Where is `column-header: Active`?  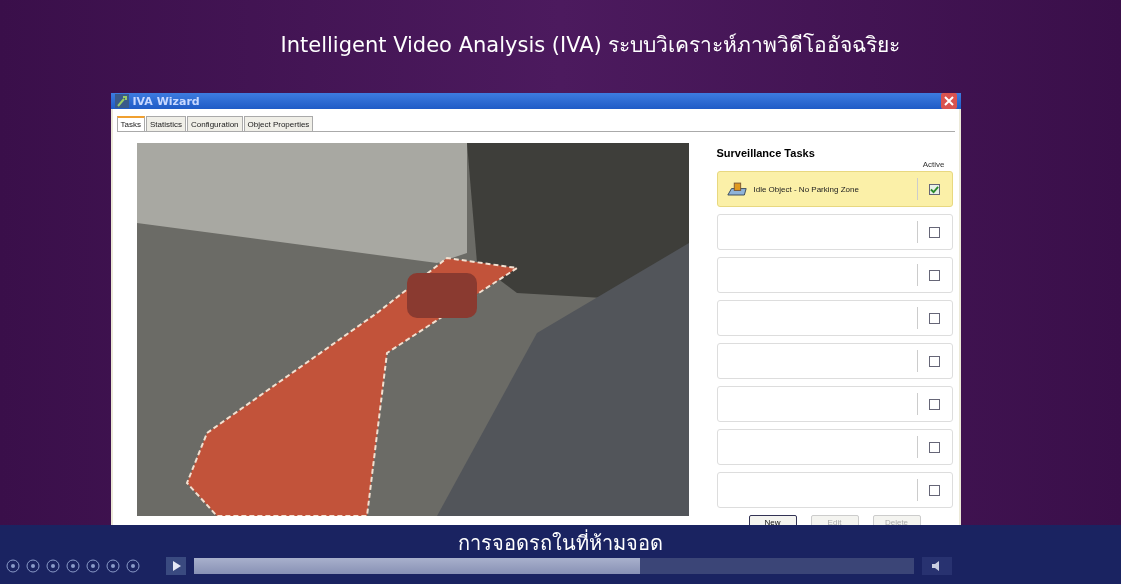
column-header: Active is located at coordinates (933, 164).